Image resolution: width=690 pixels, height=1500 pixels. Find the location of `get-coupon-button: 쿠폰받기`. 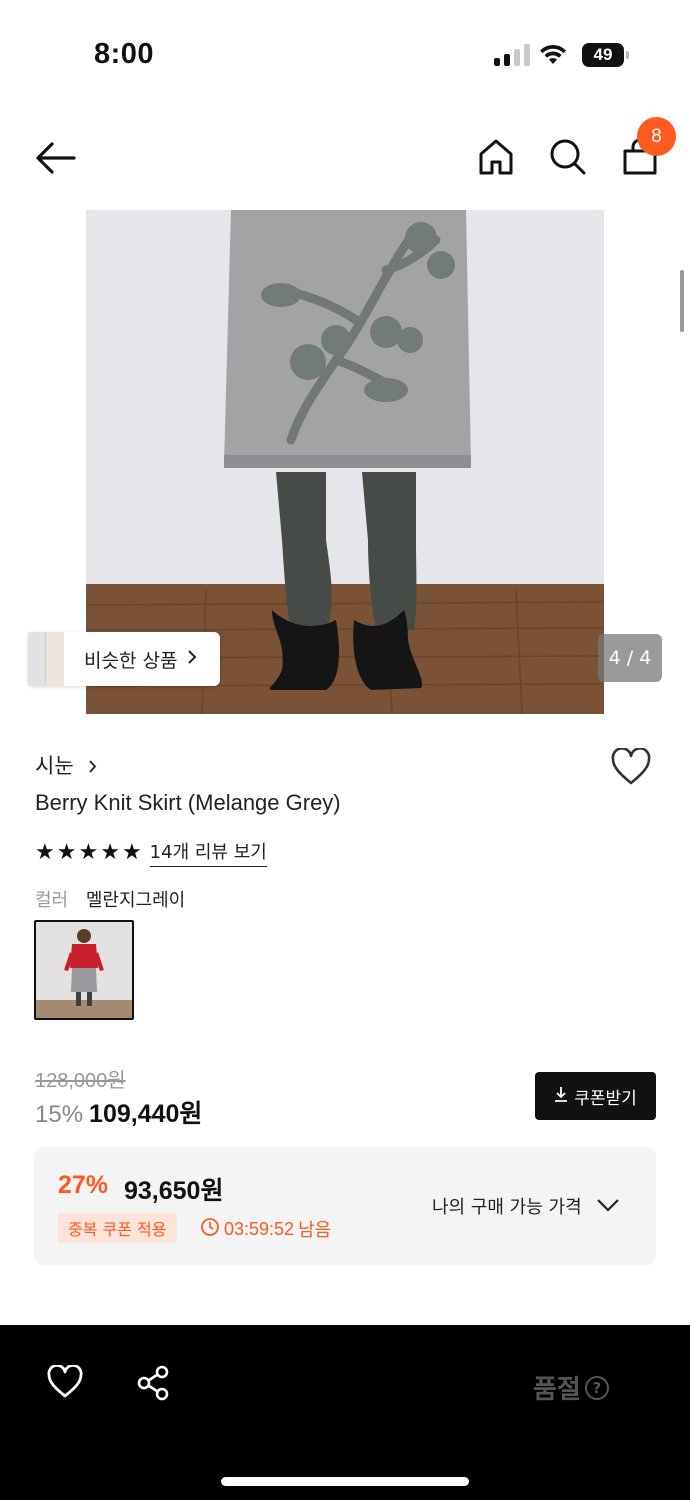

get-coupon-button: 쿠폰받기 is located at coordinates (595, 1096).